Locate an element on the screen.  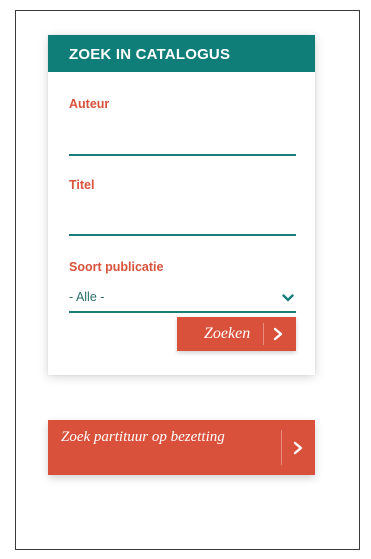
publication-type-label: Soort publicatie is located at coordinates (116, 267).